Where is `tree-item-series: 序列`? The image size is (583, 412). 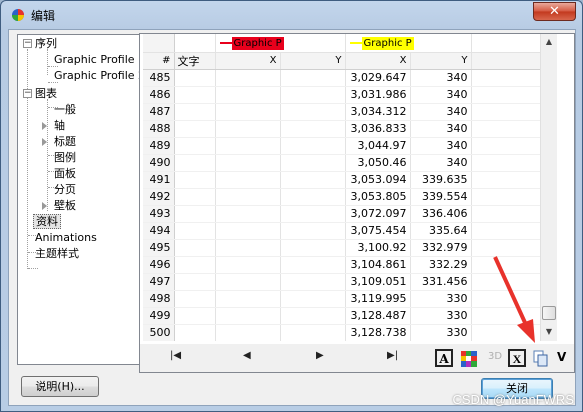
tree-item-series: 序列 is located at coordinates (46, 43).